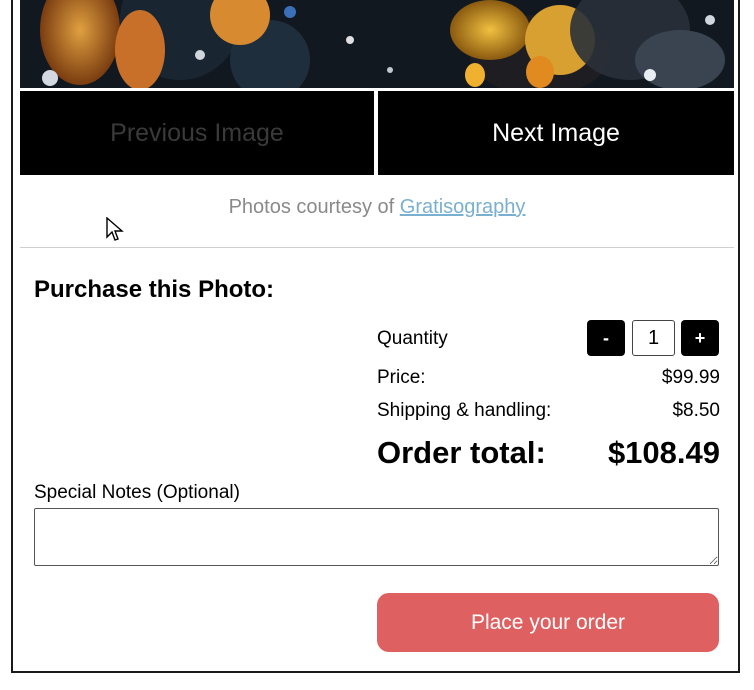 This screenshot has width=754, height=690. Describe the element at coordinates (700, 338) in the screenshot. I see `quantity-increment-button: +` at that location.